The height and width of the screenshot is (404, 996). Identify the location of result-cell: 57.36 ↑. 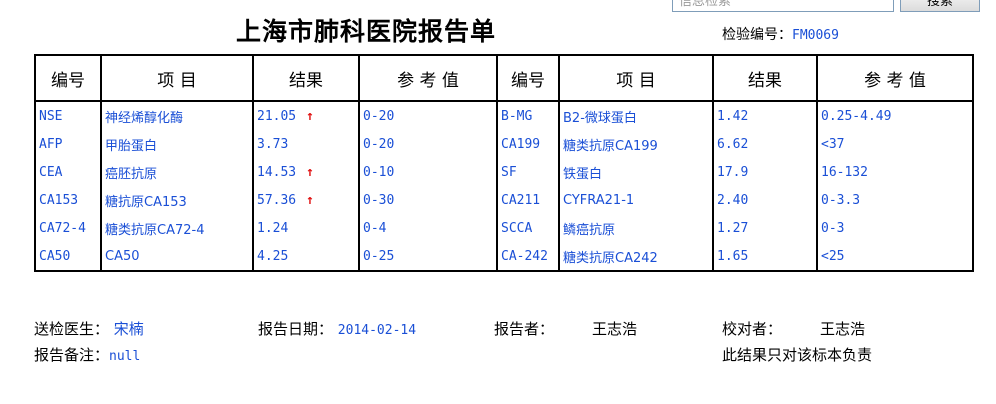
(306, 200).